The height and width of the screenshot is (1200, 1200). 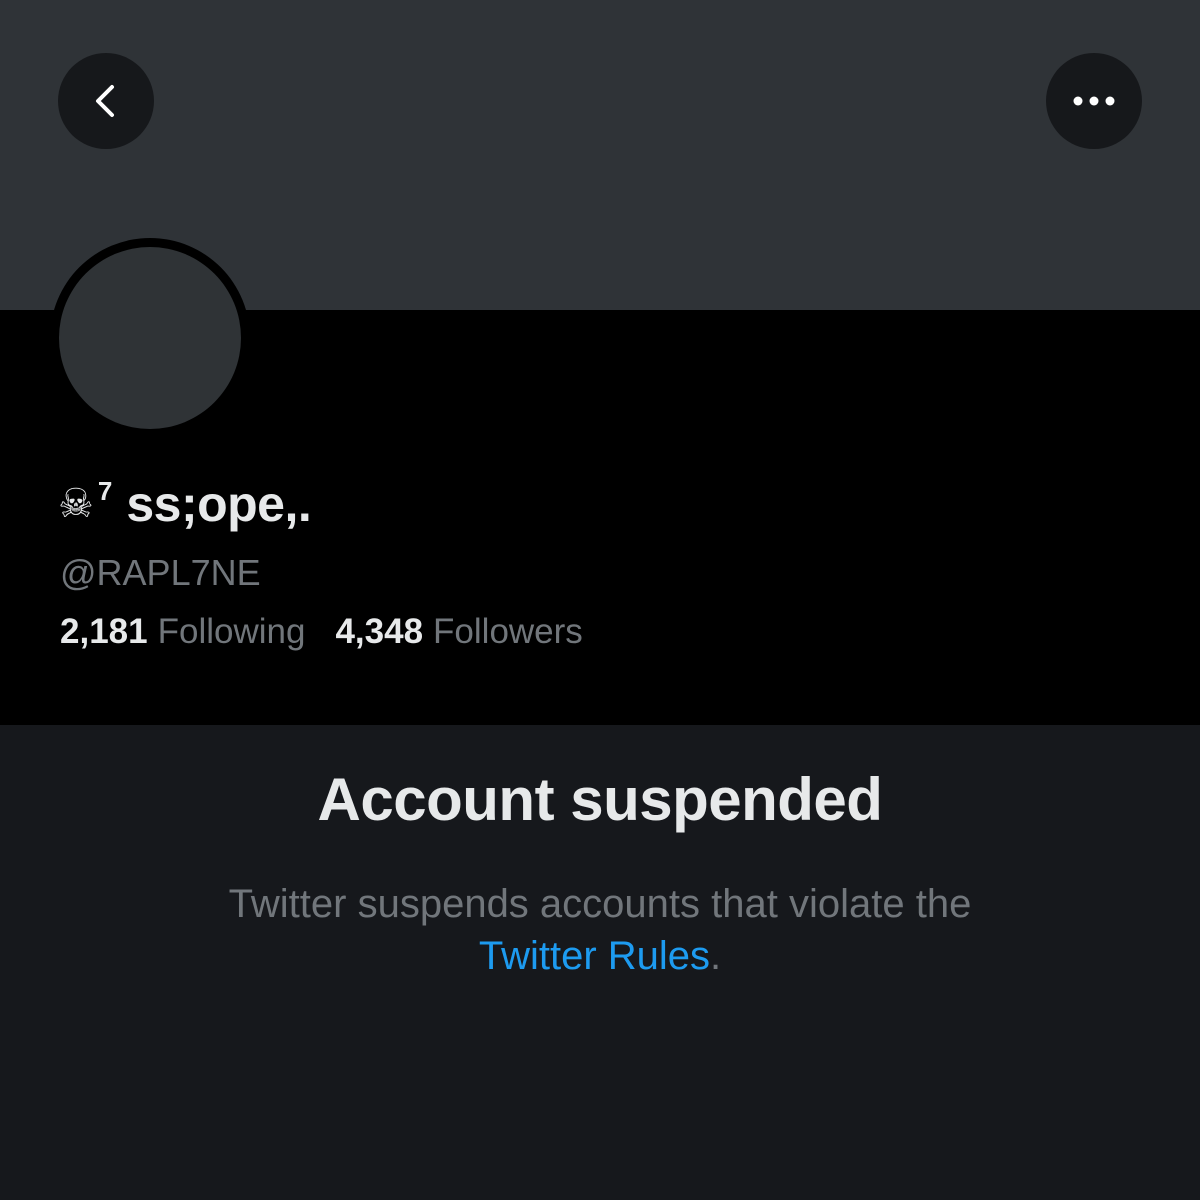 I want to click on following-stat: 2,181 Following, so click(x=182, y=632).